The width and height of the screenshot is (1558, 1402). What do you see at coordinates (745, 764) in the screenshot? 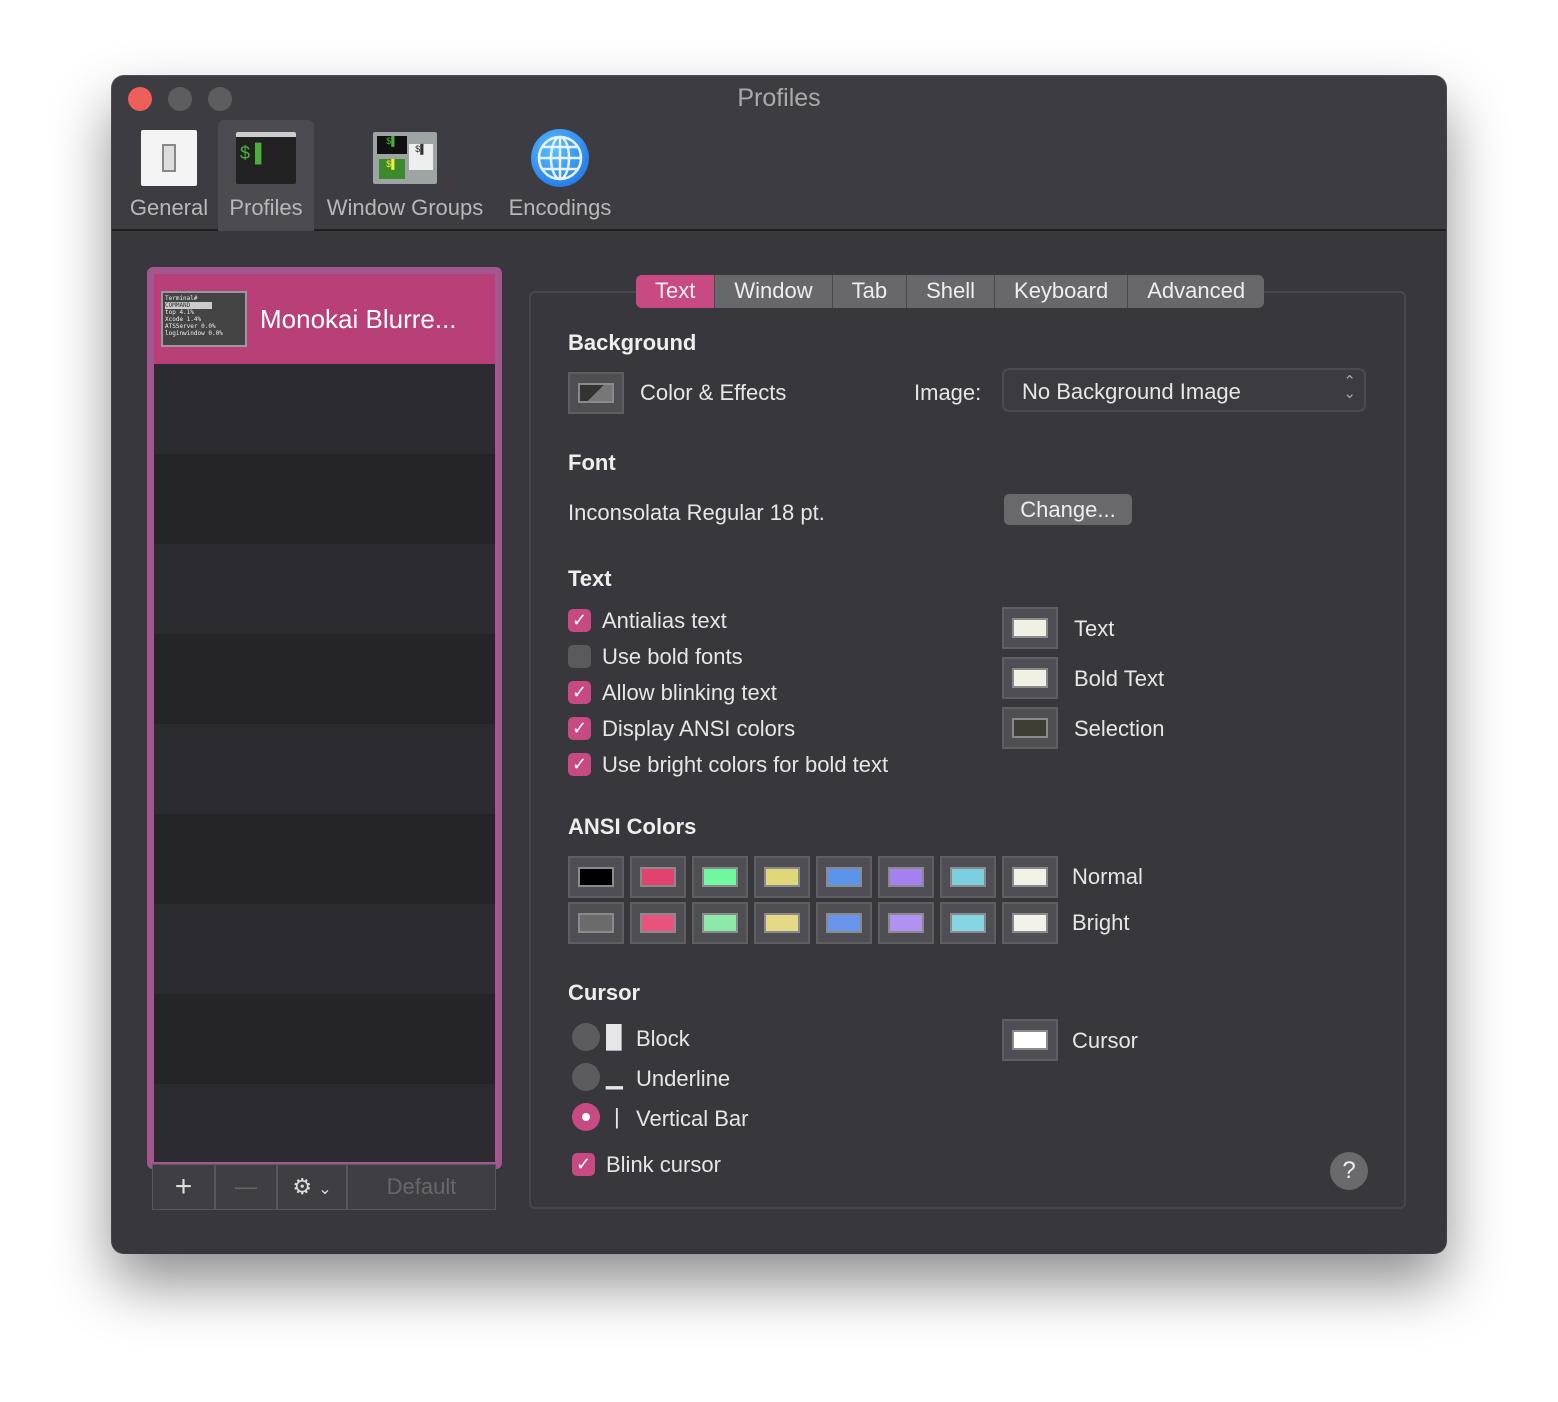
I see `bright-bold-label: Use bright colors for bold text` at bounding box center [745, 764].